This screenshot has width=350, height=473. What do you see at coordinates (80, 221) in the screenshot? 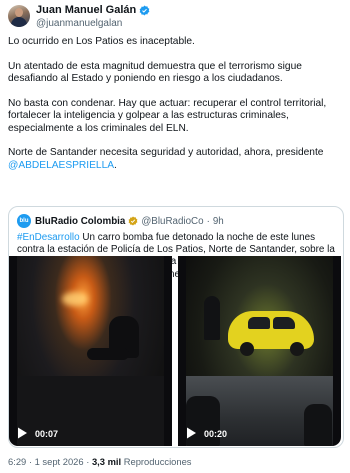
I see `quoted-author-name: BluRadio Colombia` at bounding box center [80, 221].